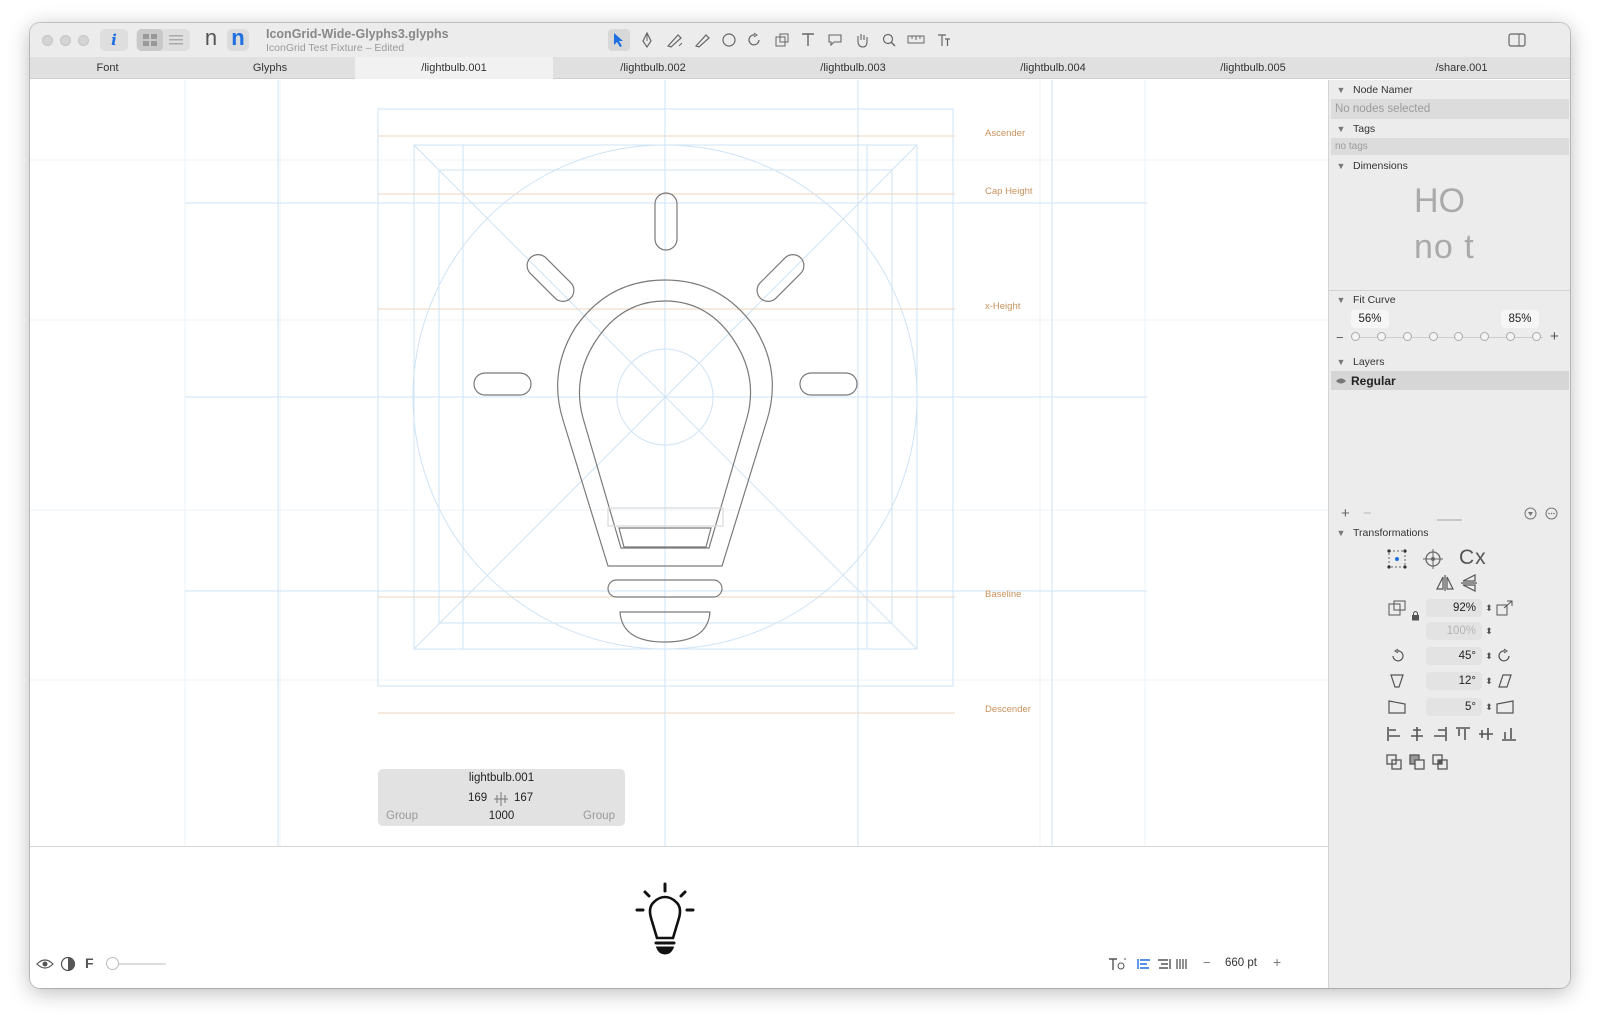 Image resolution: width=1600 pixels, height=1026 pixels. What do you see at coordinates (1461, 68) in the screenshot?
I see `tab-share-001: /share.001` at bounding box center [1461, 68].